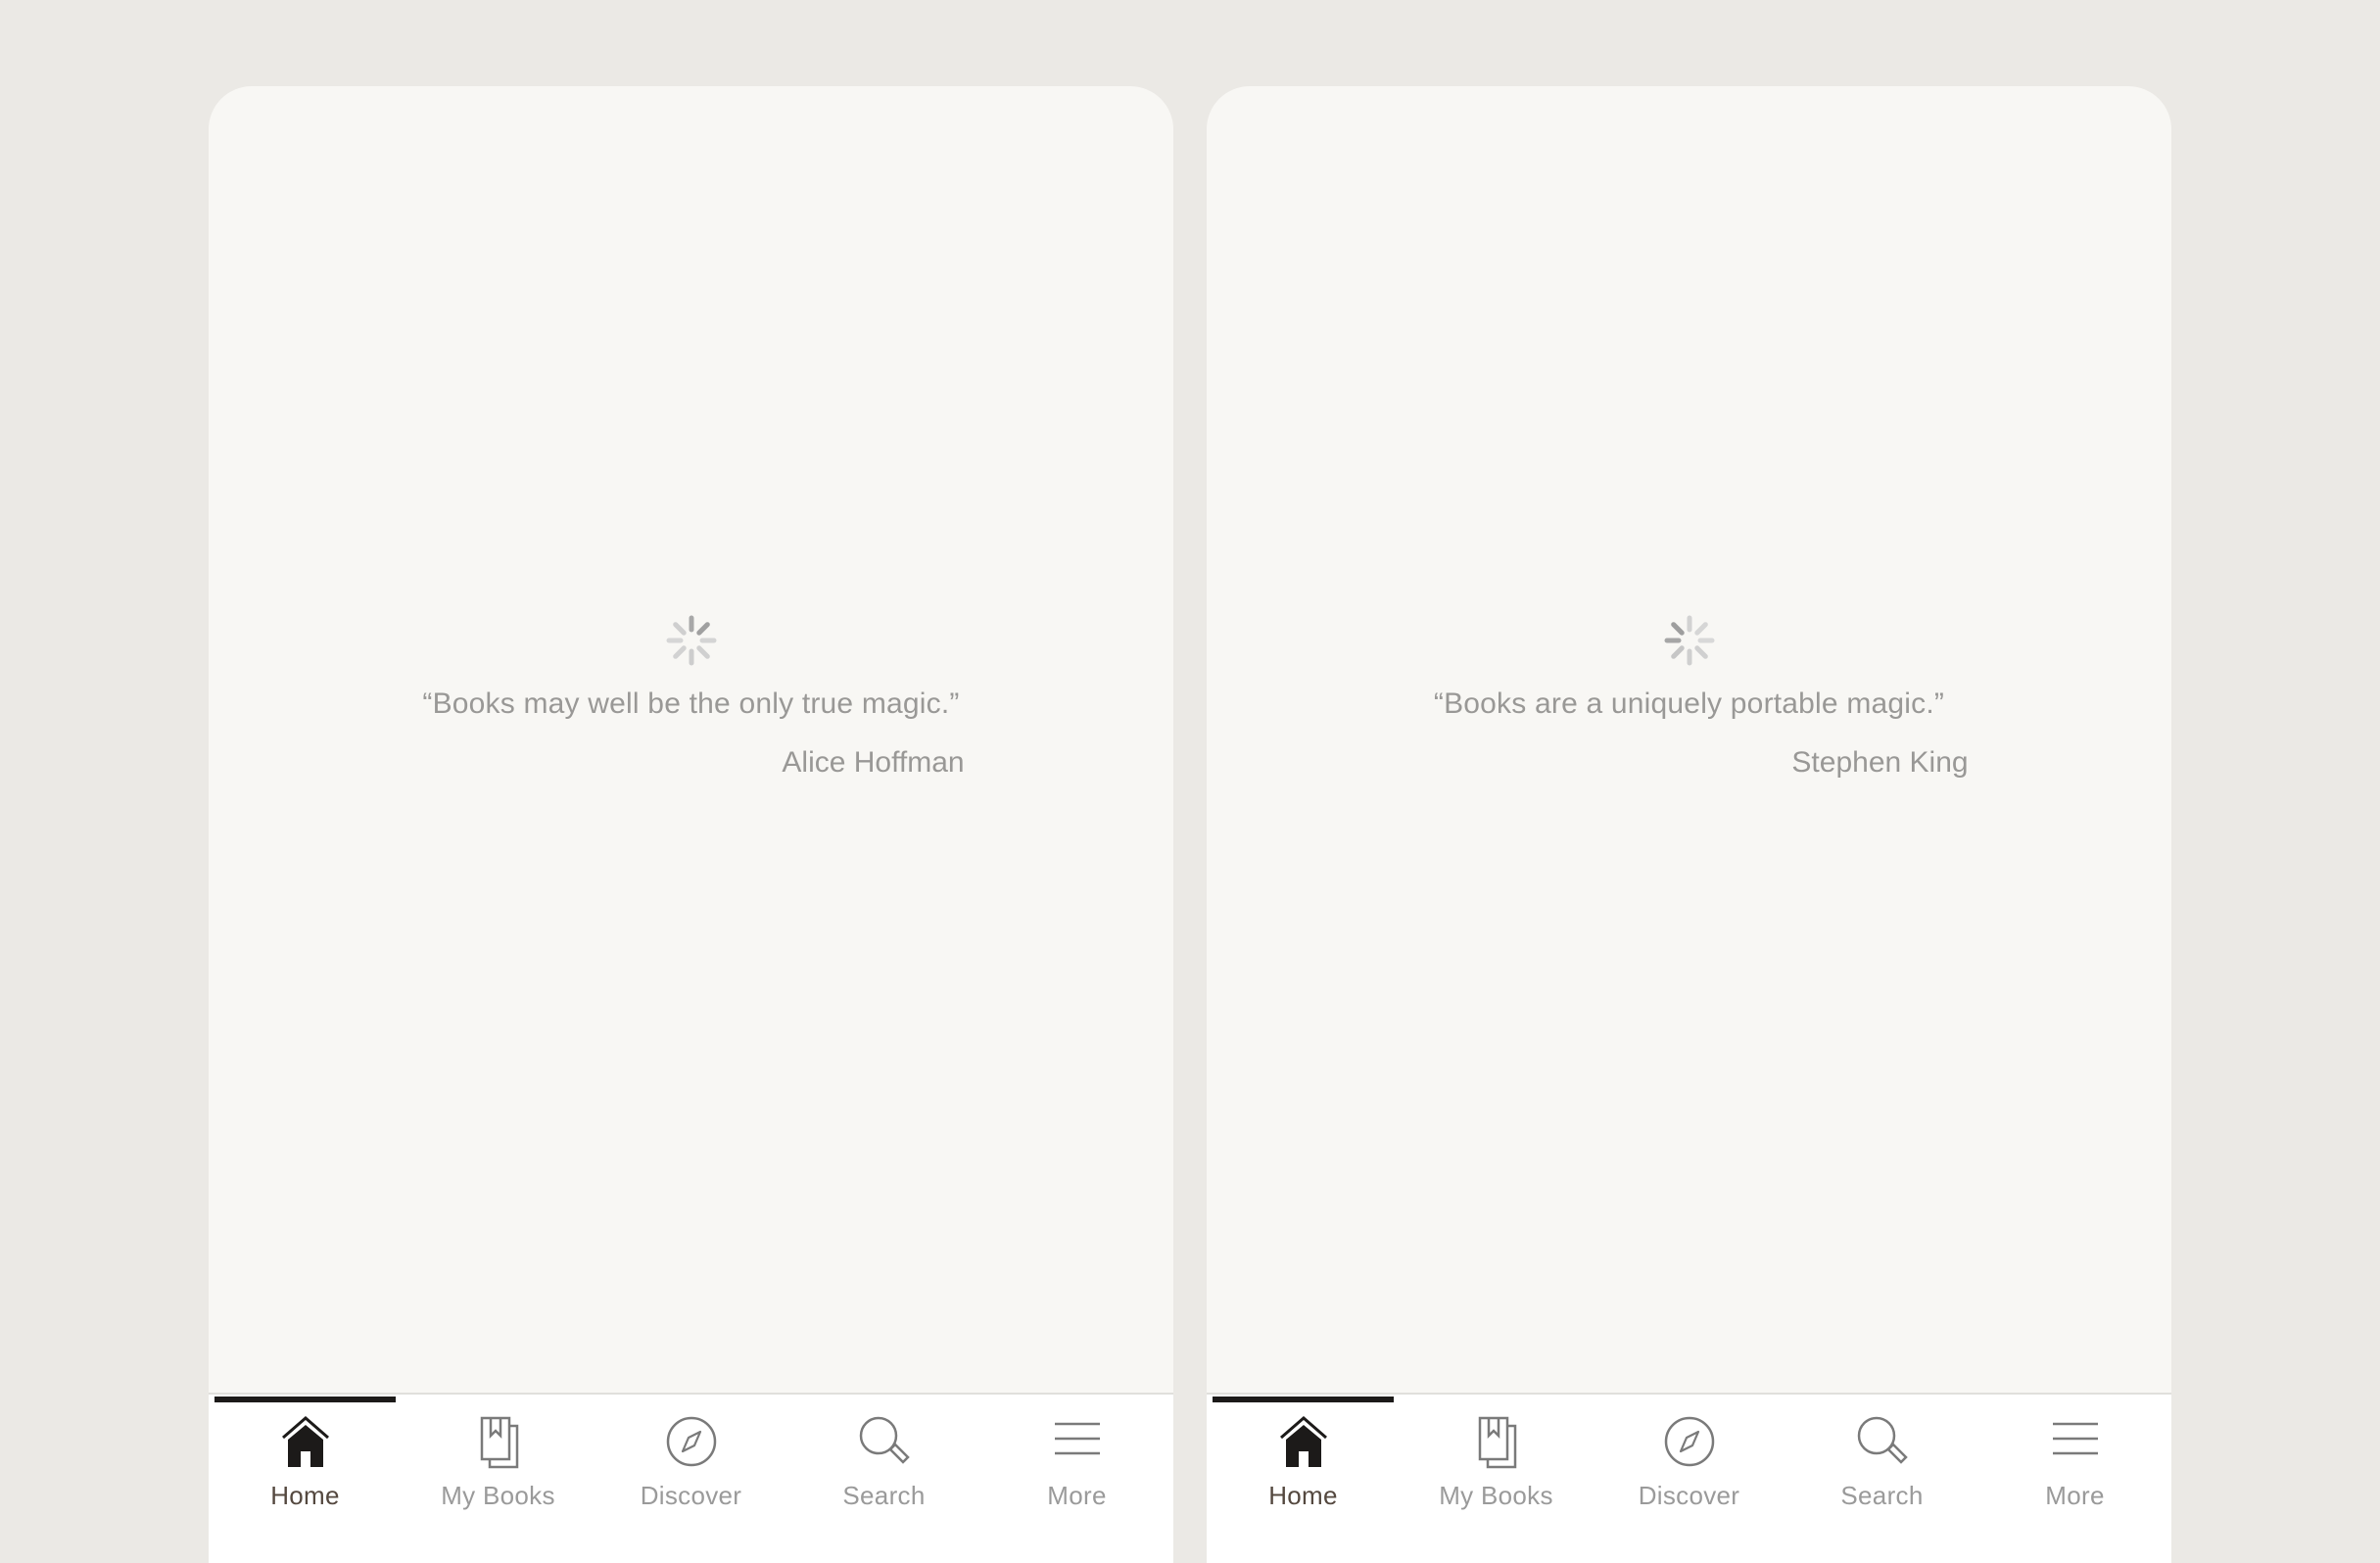  Describe the element at coordinates (1689, 703) in the screenshot. I see `quote-text: “Books are a uniquely portable magic.”` at that location.